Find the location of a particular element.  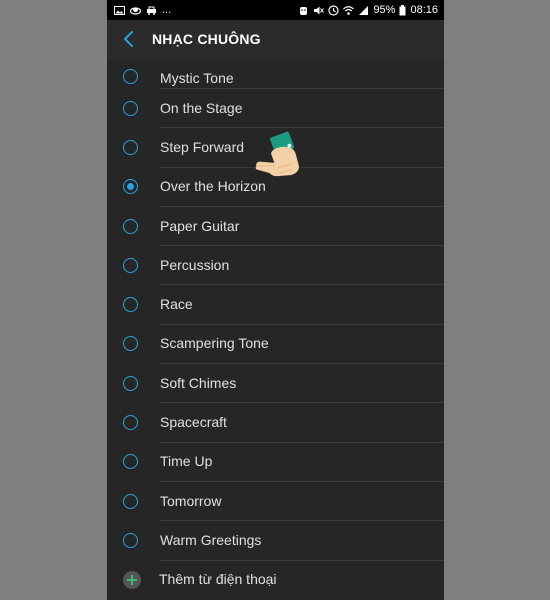

back-button is located at coordinates (129, 39).